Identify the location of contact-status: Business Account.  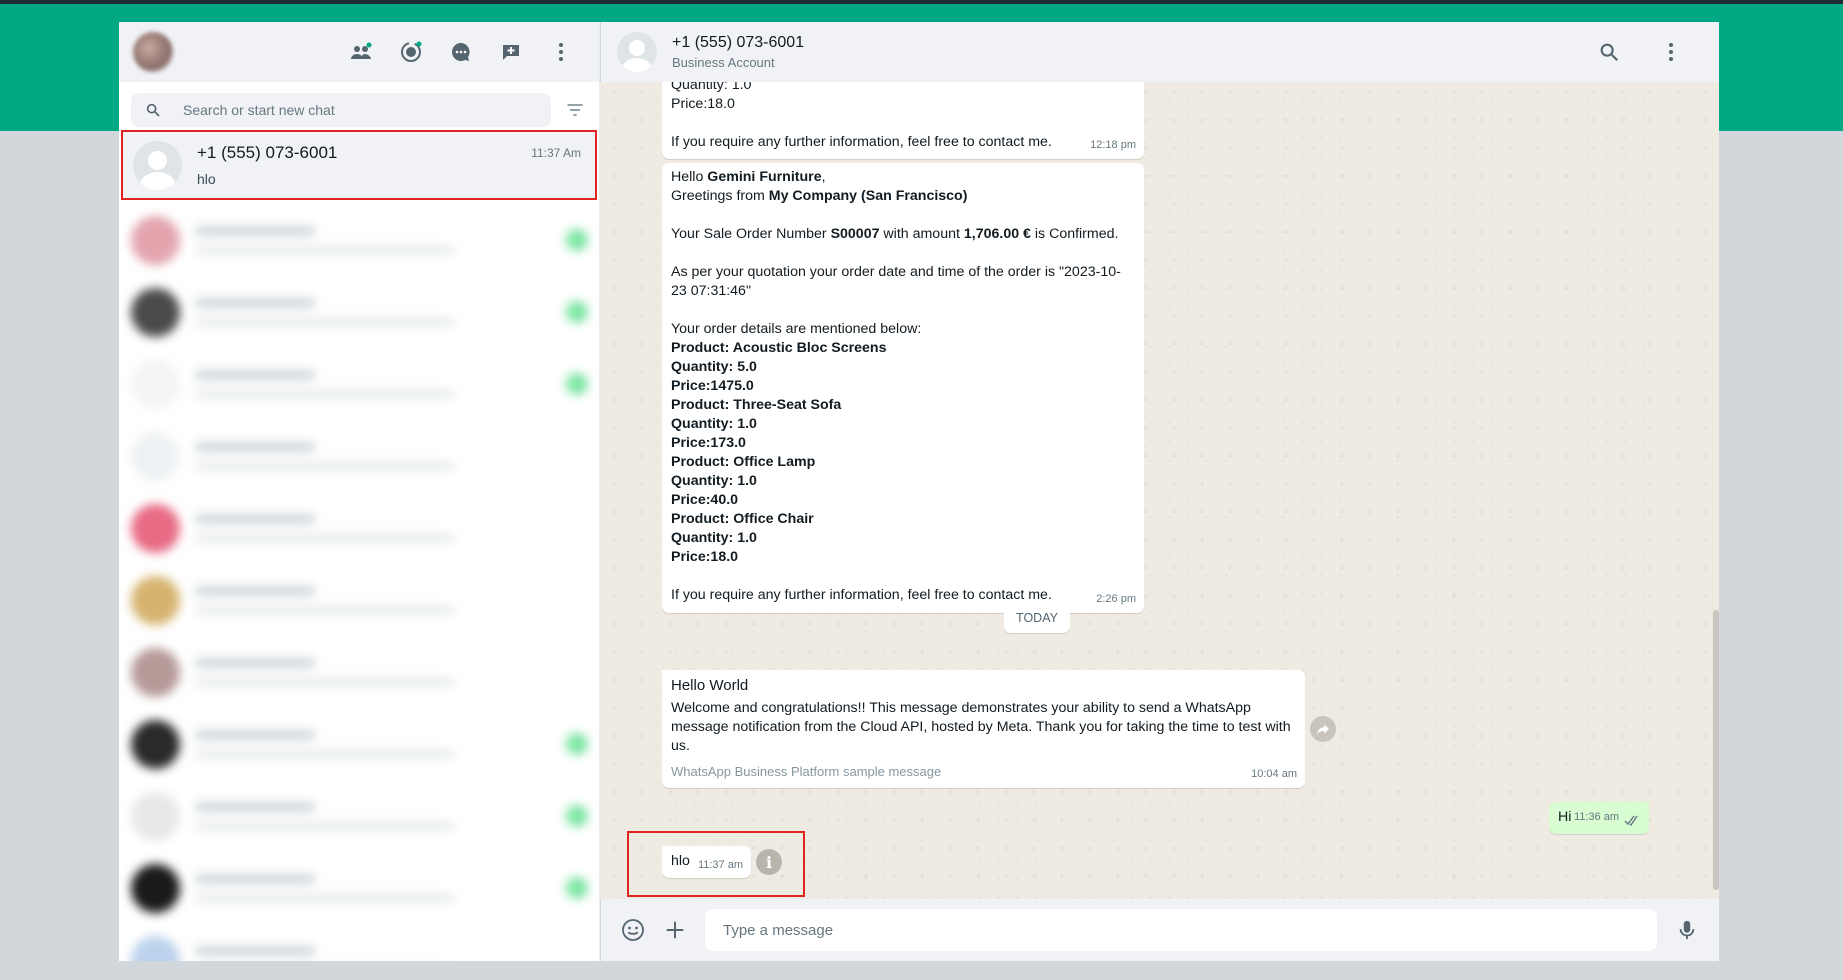
(723, 62).